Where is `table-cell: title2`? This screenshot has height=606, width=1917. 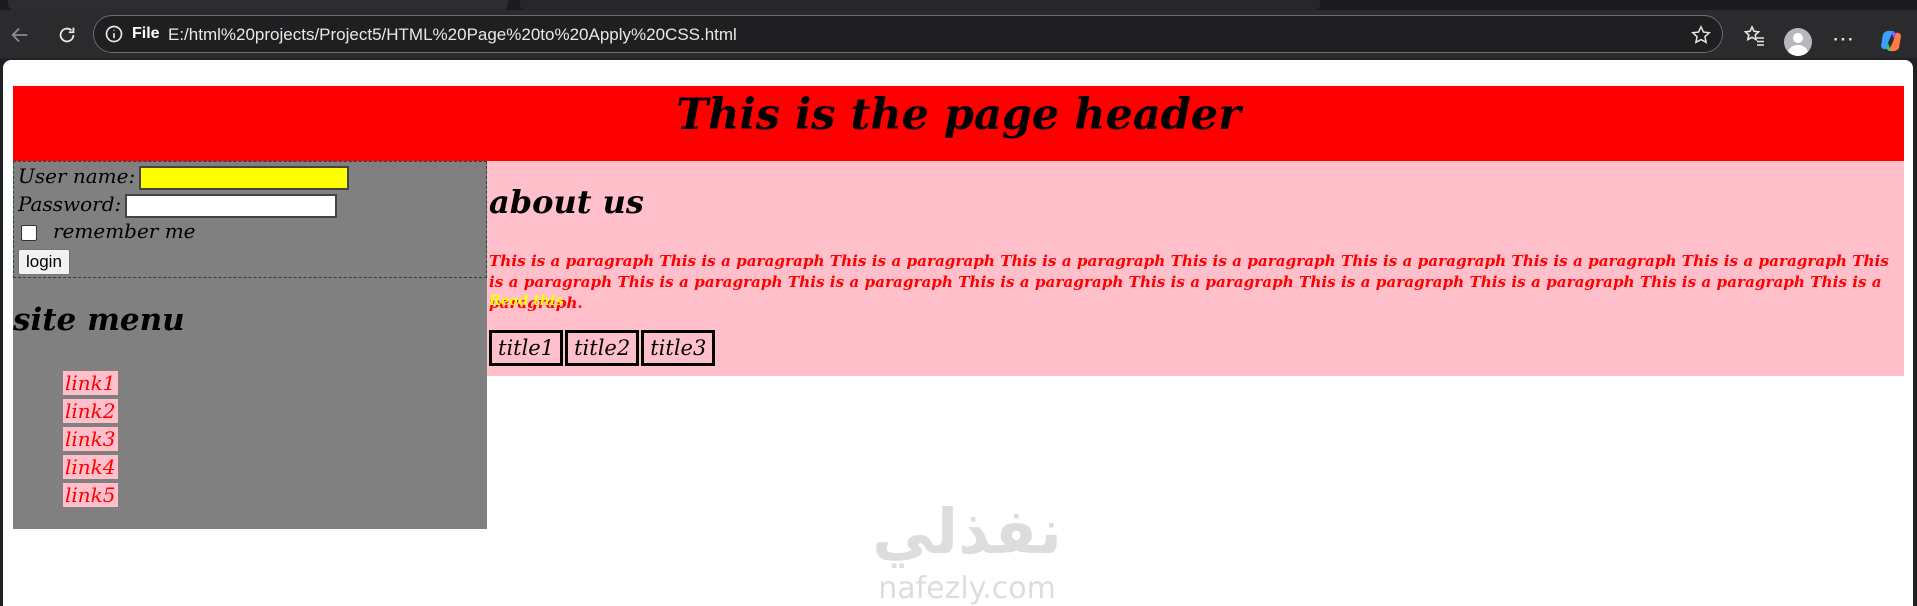 table-cell: title2 is located at coordinates (602, 348).